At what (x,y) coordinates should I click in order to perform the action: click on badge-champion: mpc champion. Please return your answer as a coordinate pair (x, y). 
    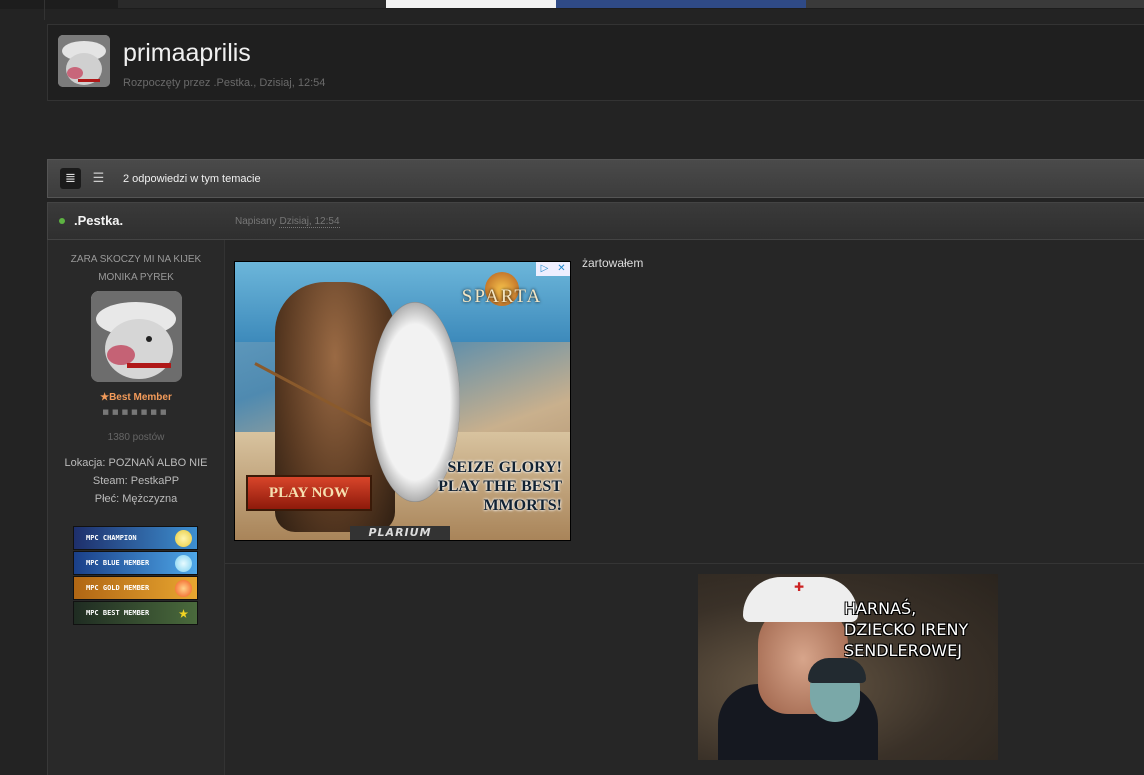
    Looking at the image, I should click on (135, 538).